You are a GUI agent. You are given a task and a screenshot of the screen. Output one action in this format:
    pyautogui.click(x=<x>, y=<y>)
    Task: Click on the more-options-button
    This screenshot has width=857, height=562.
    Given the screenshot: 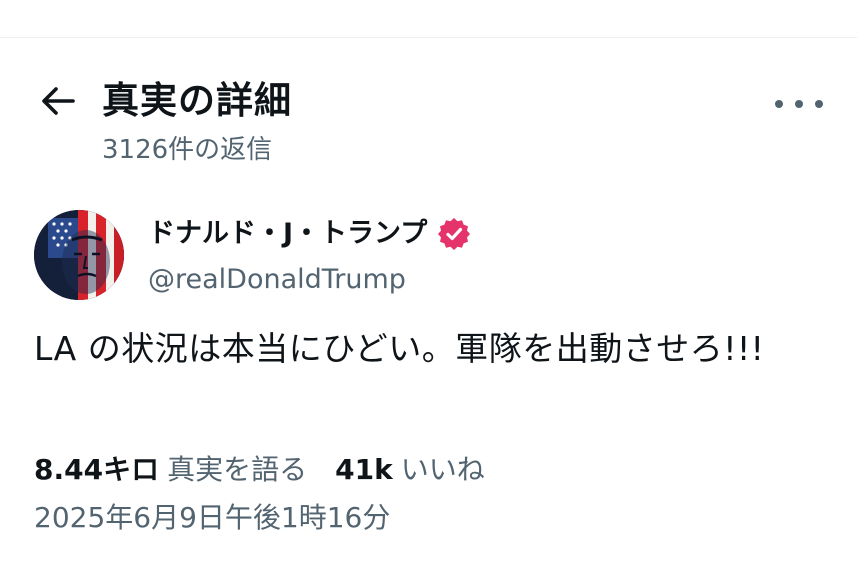 What is the action you would take?
    pyautogui.click(x=799, y=104)
    